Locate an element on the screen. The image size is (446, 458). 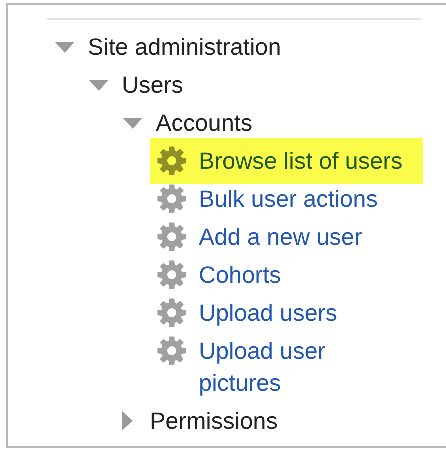
admin-link: Add a new user is located at coordinates (280, 237).